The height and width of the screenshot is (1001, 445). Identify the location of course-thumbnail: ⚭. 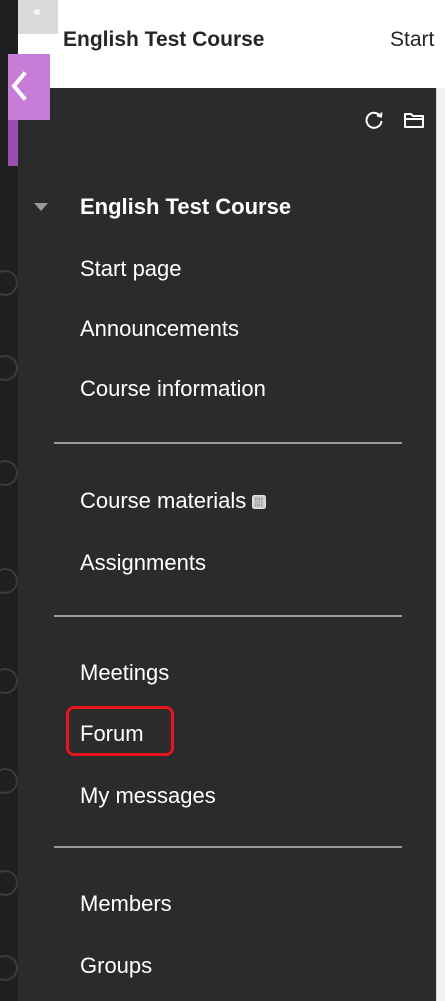
(38, 17).